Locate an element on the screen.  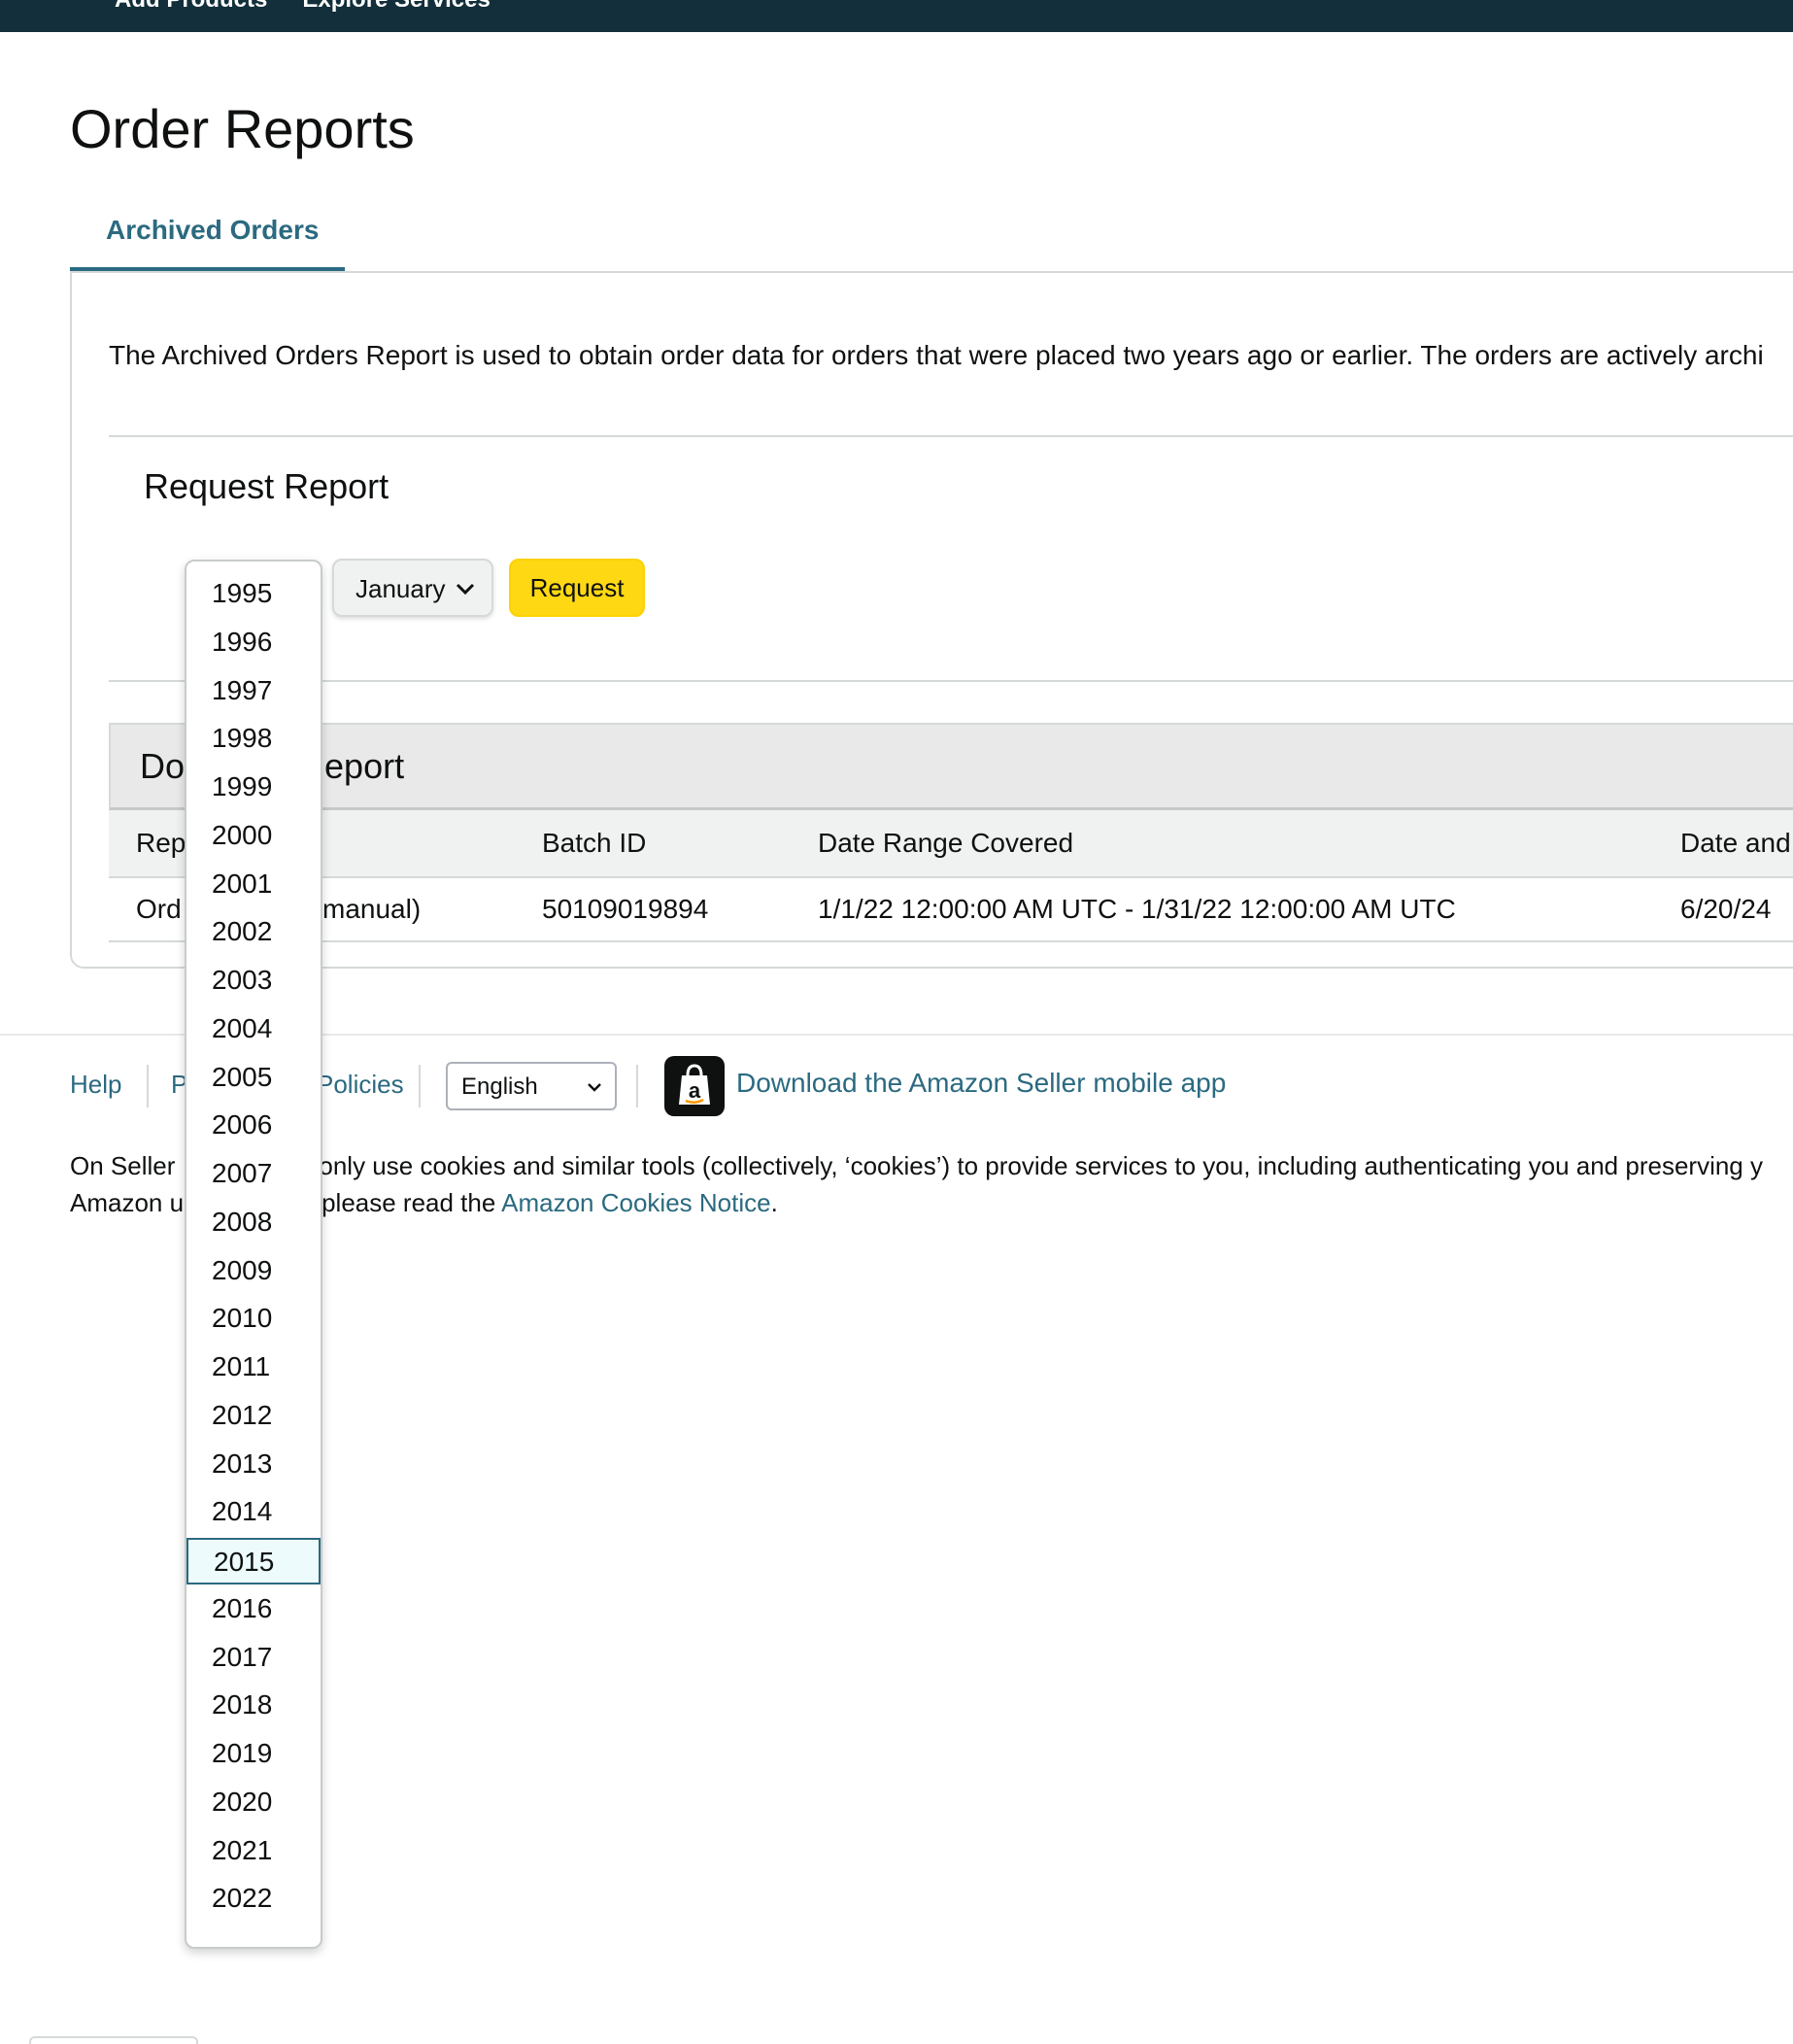
year-option-2009: 2009 is located at coordinates (253, 1271).